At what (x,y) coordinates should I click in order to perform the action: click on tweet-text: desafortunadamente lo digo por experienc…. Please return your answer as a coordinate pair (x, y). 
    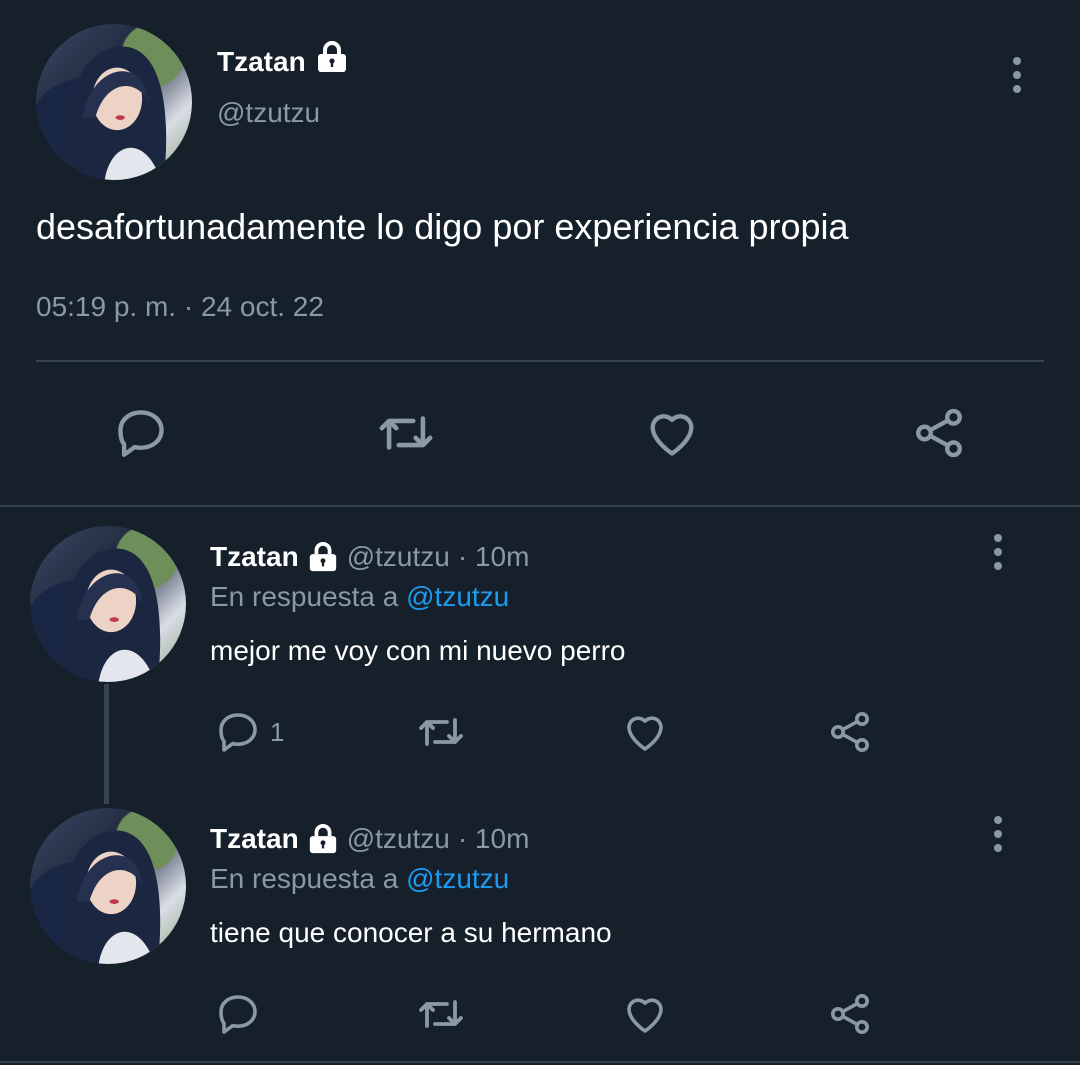
    Looking at the image, I should click on (442, 226).